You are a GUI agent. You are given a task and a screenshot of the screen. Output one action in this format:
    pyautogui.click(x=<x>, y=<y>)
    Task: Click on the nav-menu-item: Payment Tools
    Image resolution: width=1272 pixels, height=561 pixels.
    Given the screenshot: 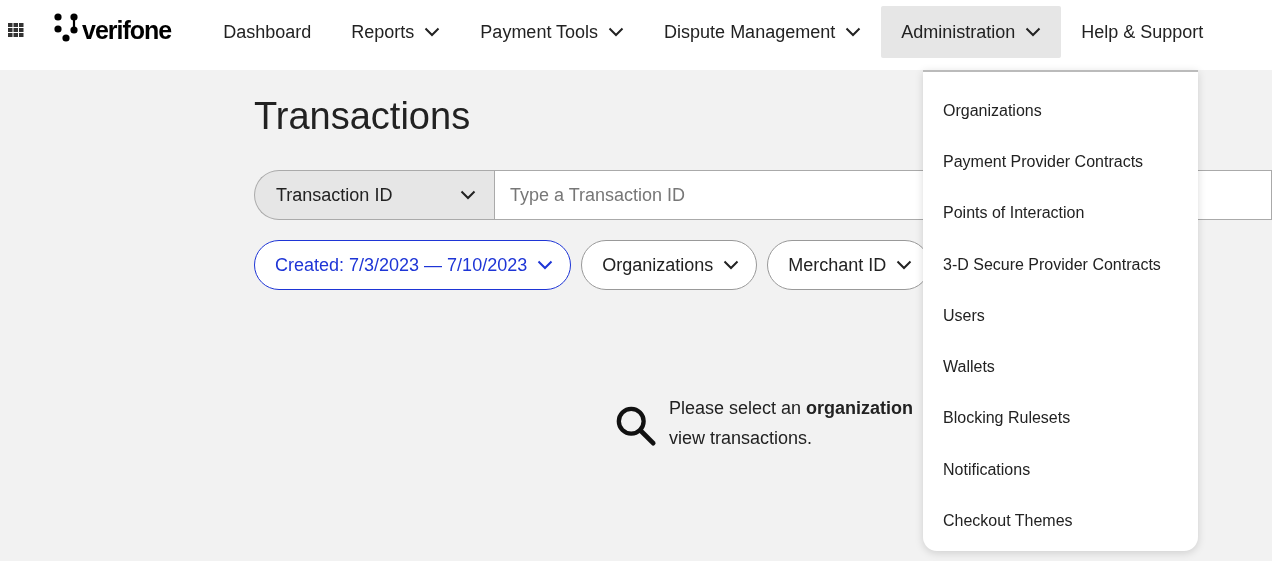 What is the action you would take?
    pyautogui.click(x=552, y=32)
    